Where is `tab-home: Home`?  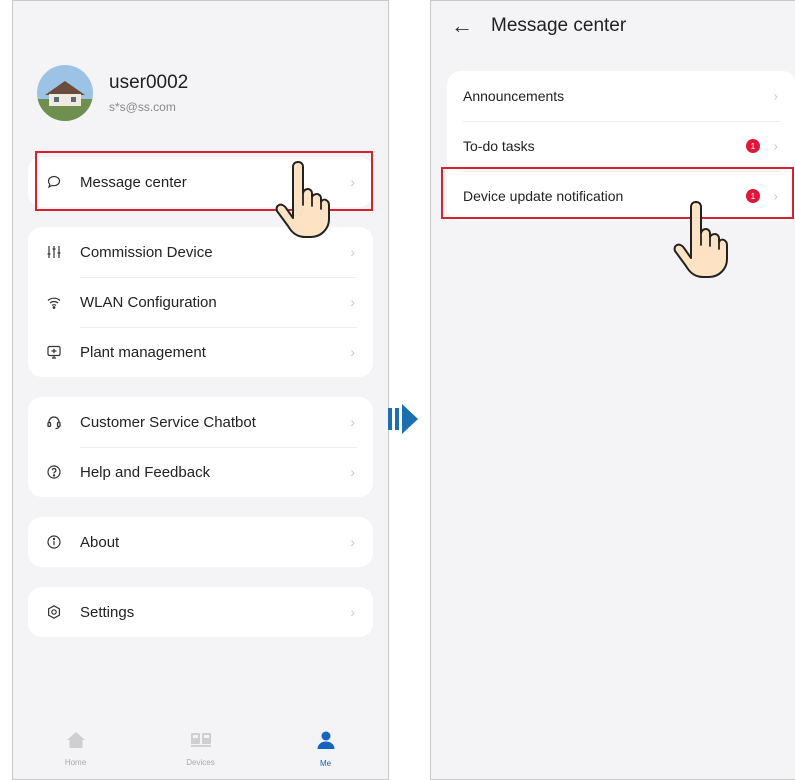
tab-home: Home is located at coordinates (76, 749).